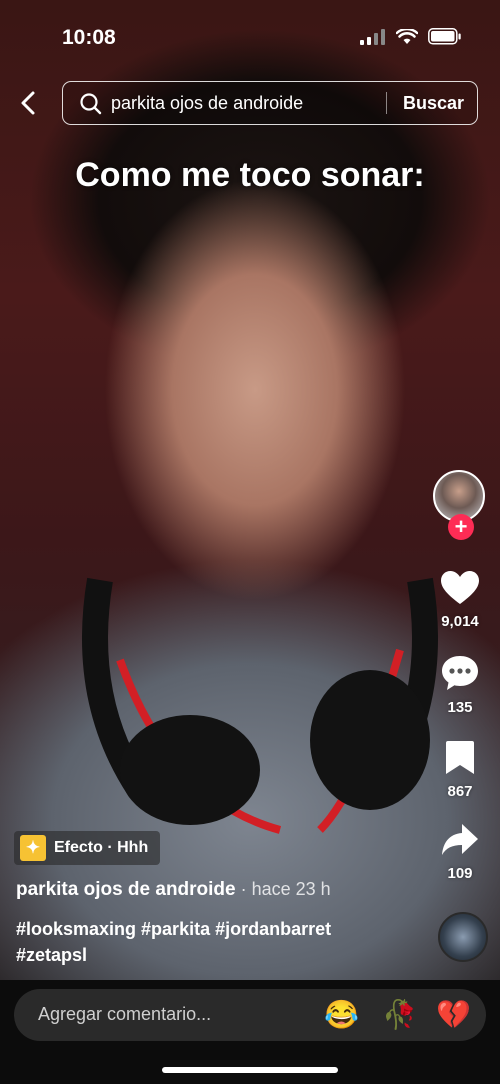  What do you see at coordinates (460, 757) in the screenshot?
I see `bookmark-icon` at bounding box center [460, 757].